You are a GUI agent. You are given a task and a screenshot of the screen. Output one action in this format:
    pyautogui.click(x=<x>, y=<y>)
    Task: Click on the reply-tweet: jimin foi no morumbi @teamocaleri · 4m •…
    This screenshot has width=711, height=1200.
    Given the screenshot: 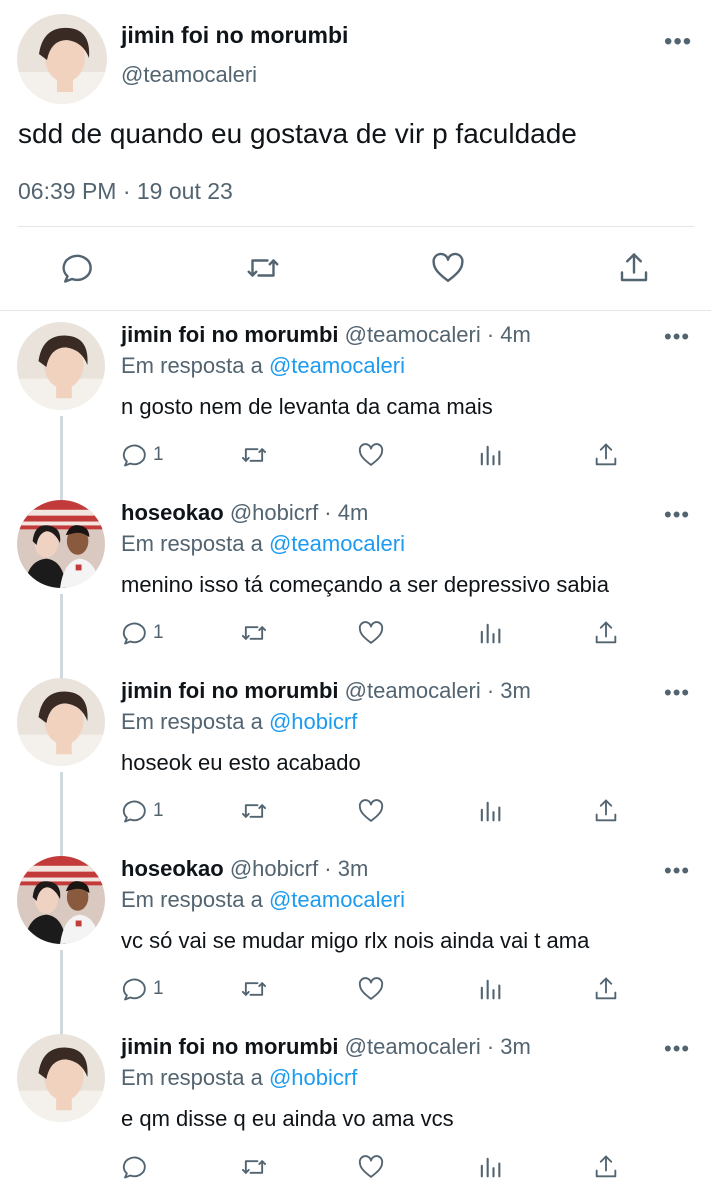 What is the action you would take?
    pyautogui.click(x=355, y=399)
    